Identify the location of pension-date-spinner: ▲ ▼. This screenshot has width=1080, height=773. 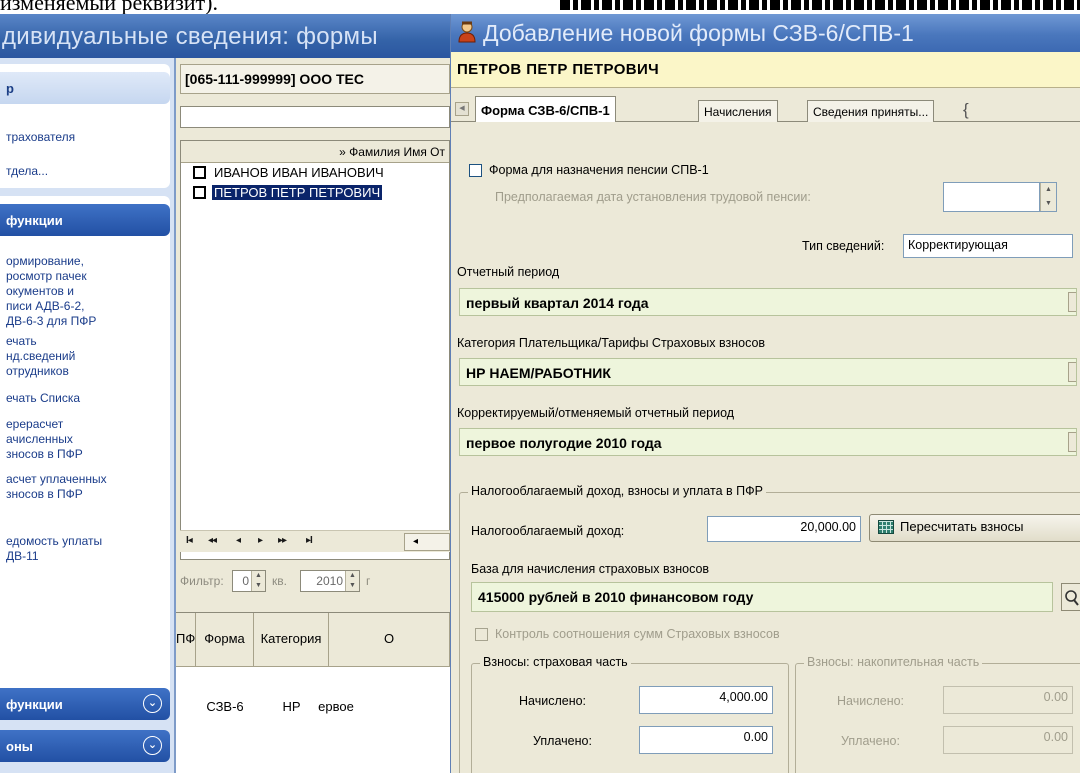
(1048, 197).